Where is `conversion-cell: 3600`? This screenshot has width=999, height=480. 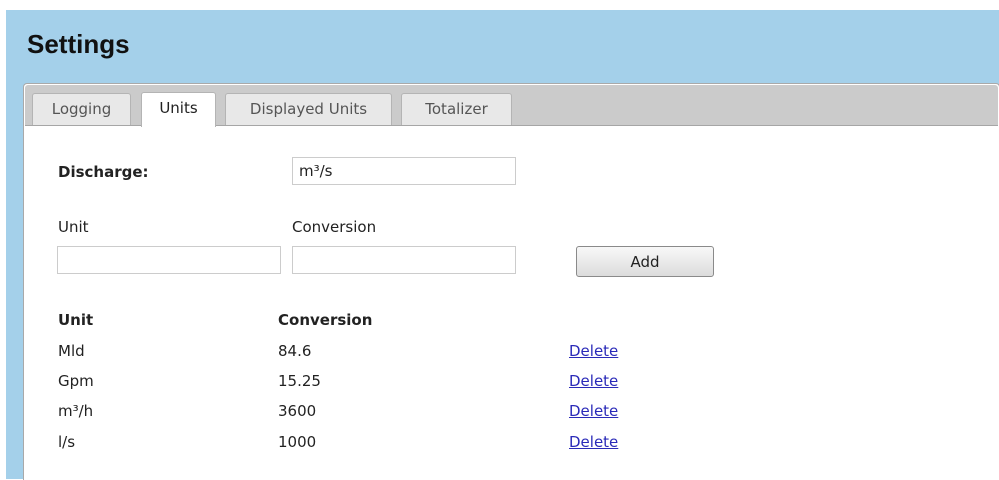 conversion-cell: 3600 is located at coordinates (297, 411).